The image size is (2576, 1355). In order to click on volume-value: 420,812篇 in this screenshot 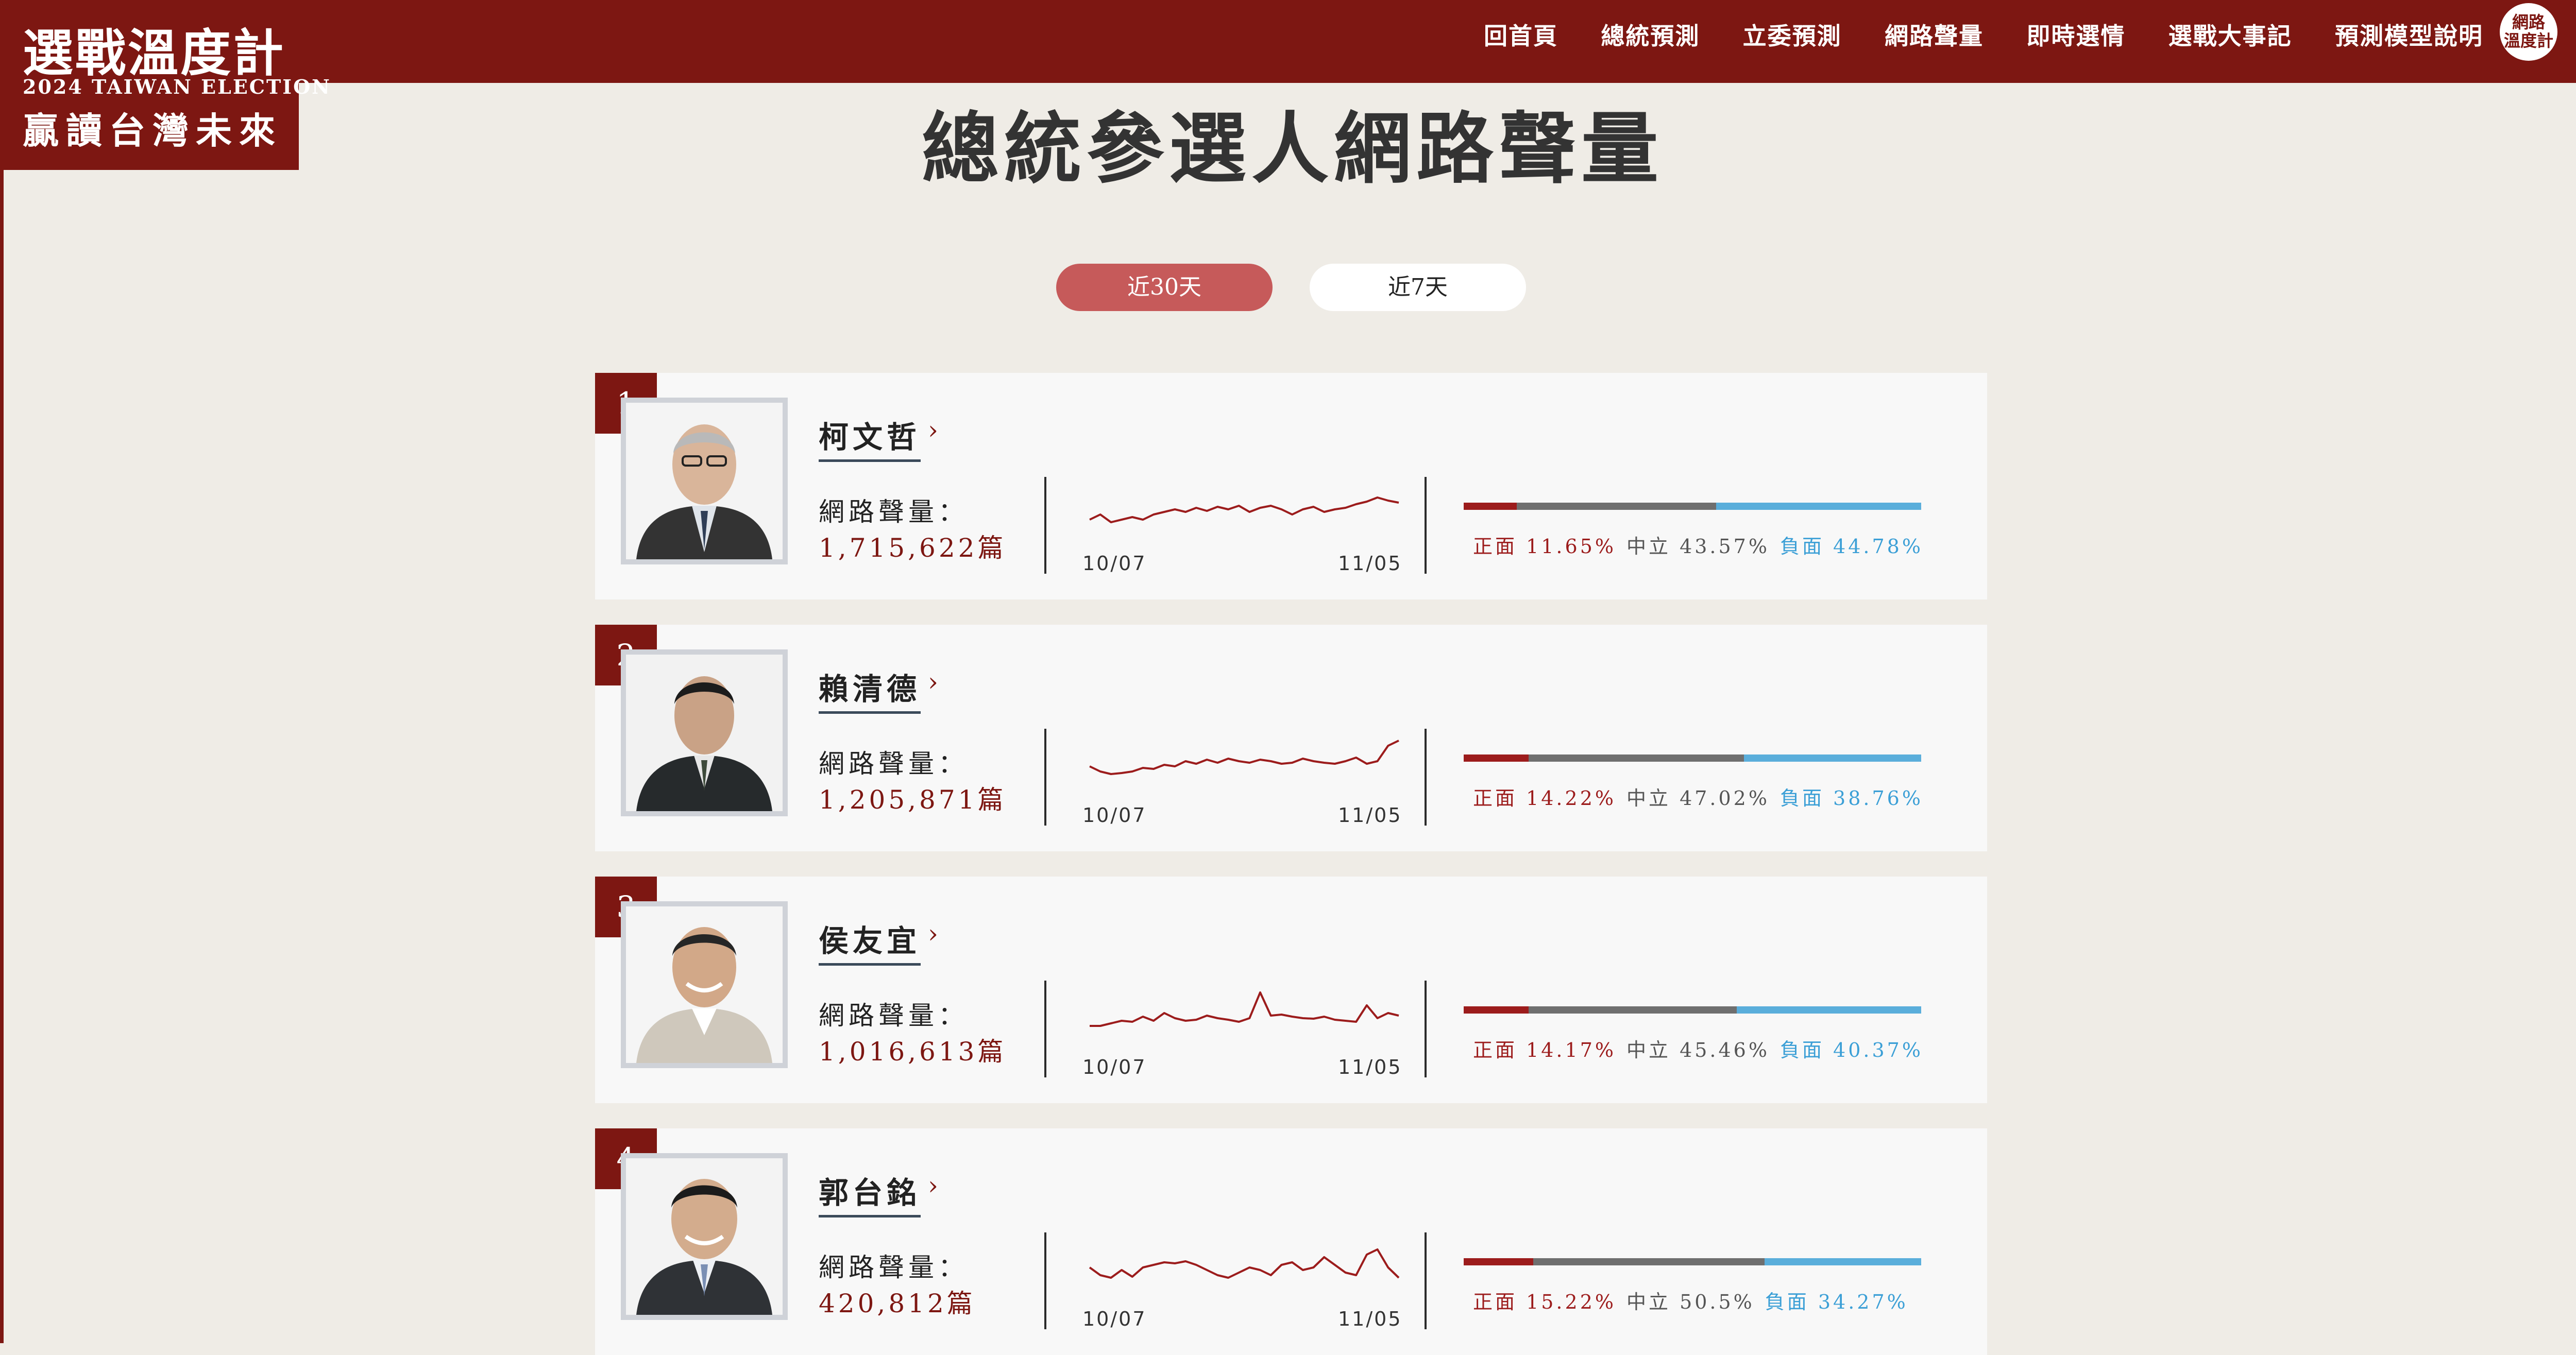, I will do `click(897, 1301)`.